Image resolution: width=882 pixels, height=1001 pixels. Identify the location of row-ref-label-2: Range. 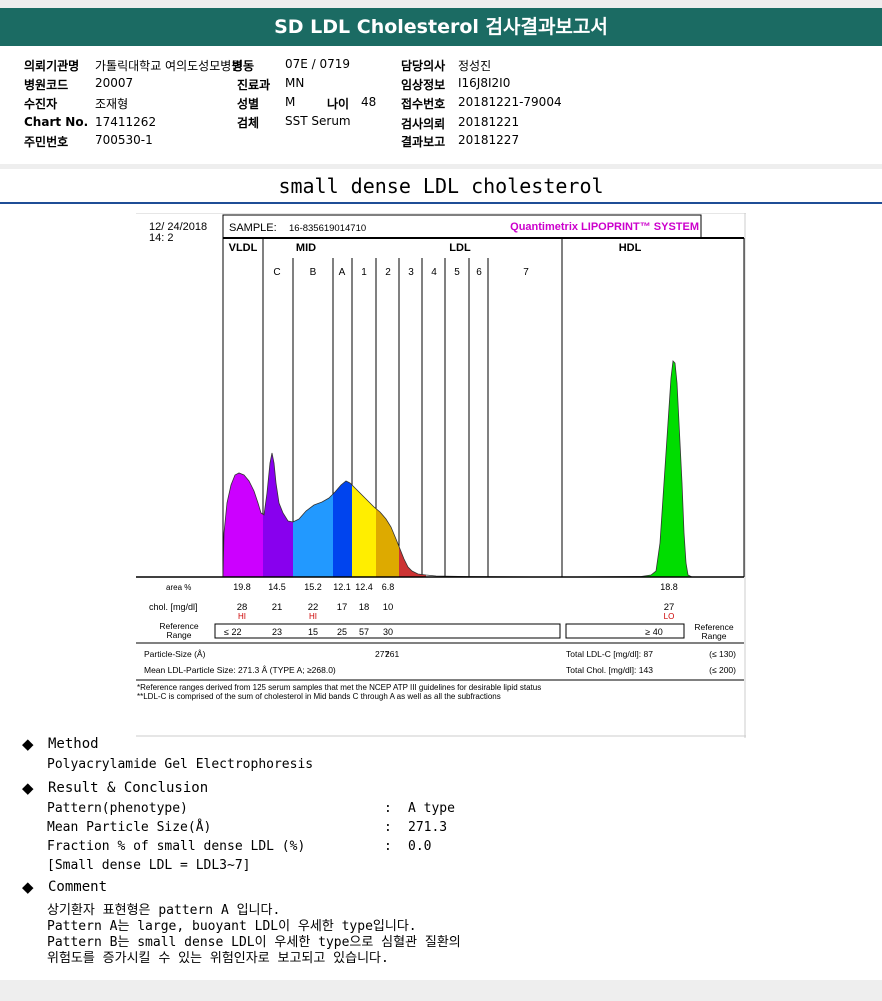
(178, 635).